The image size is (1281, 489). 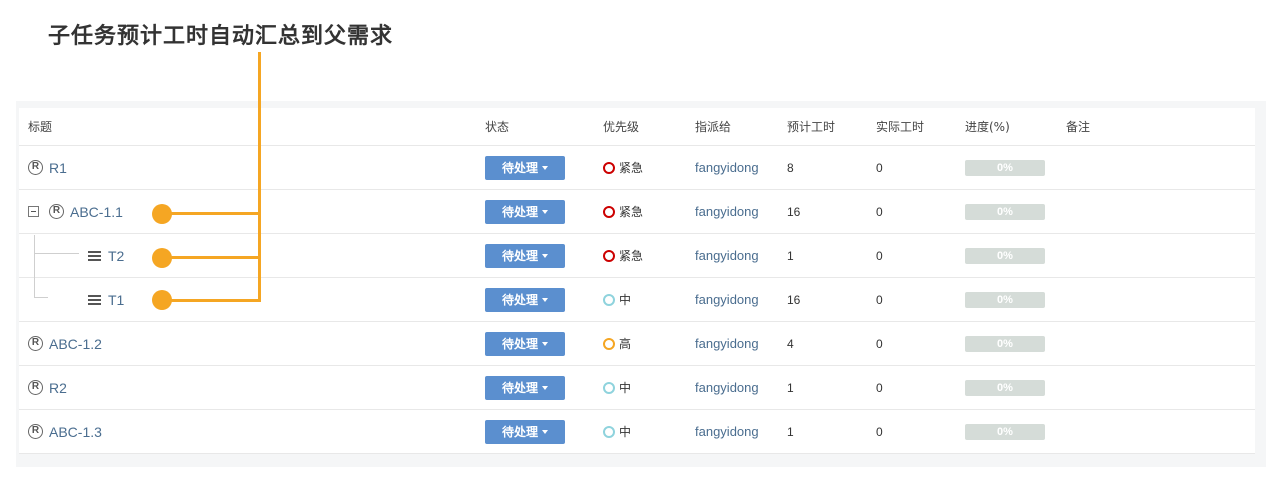 What do you see at coordinates (790, 167) in the screenshot?
I see `estimated-hours-value: 8` at bounding box center [790, 167].